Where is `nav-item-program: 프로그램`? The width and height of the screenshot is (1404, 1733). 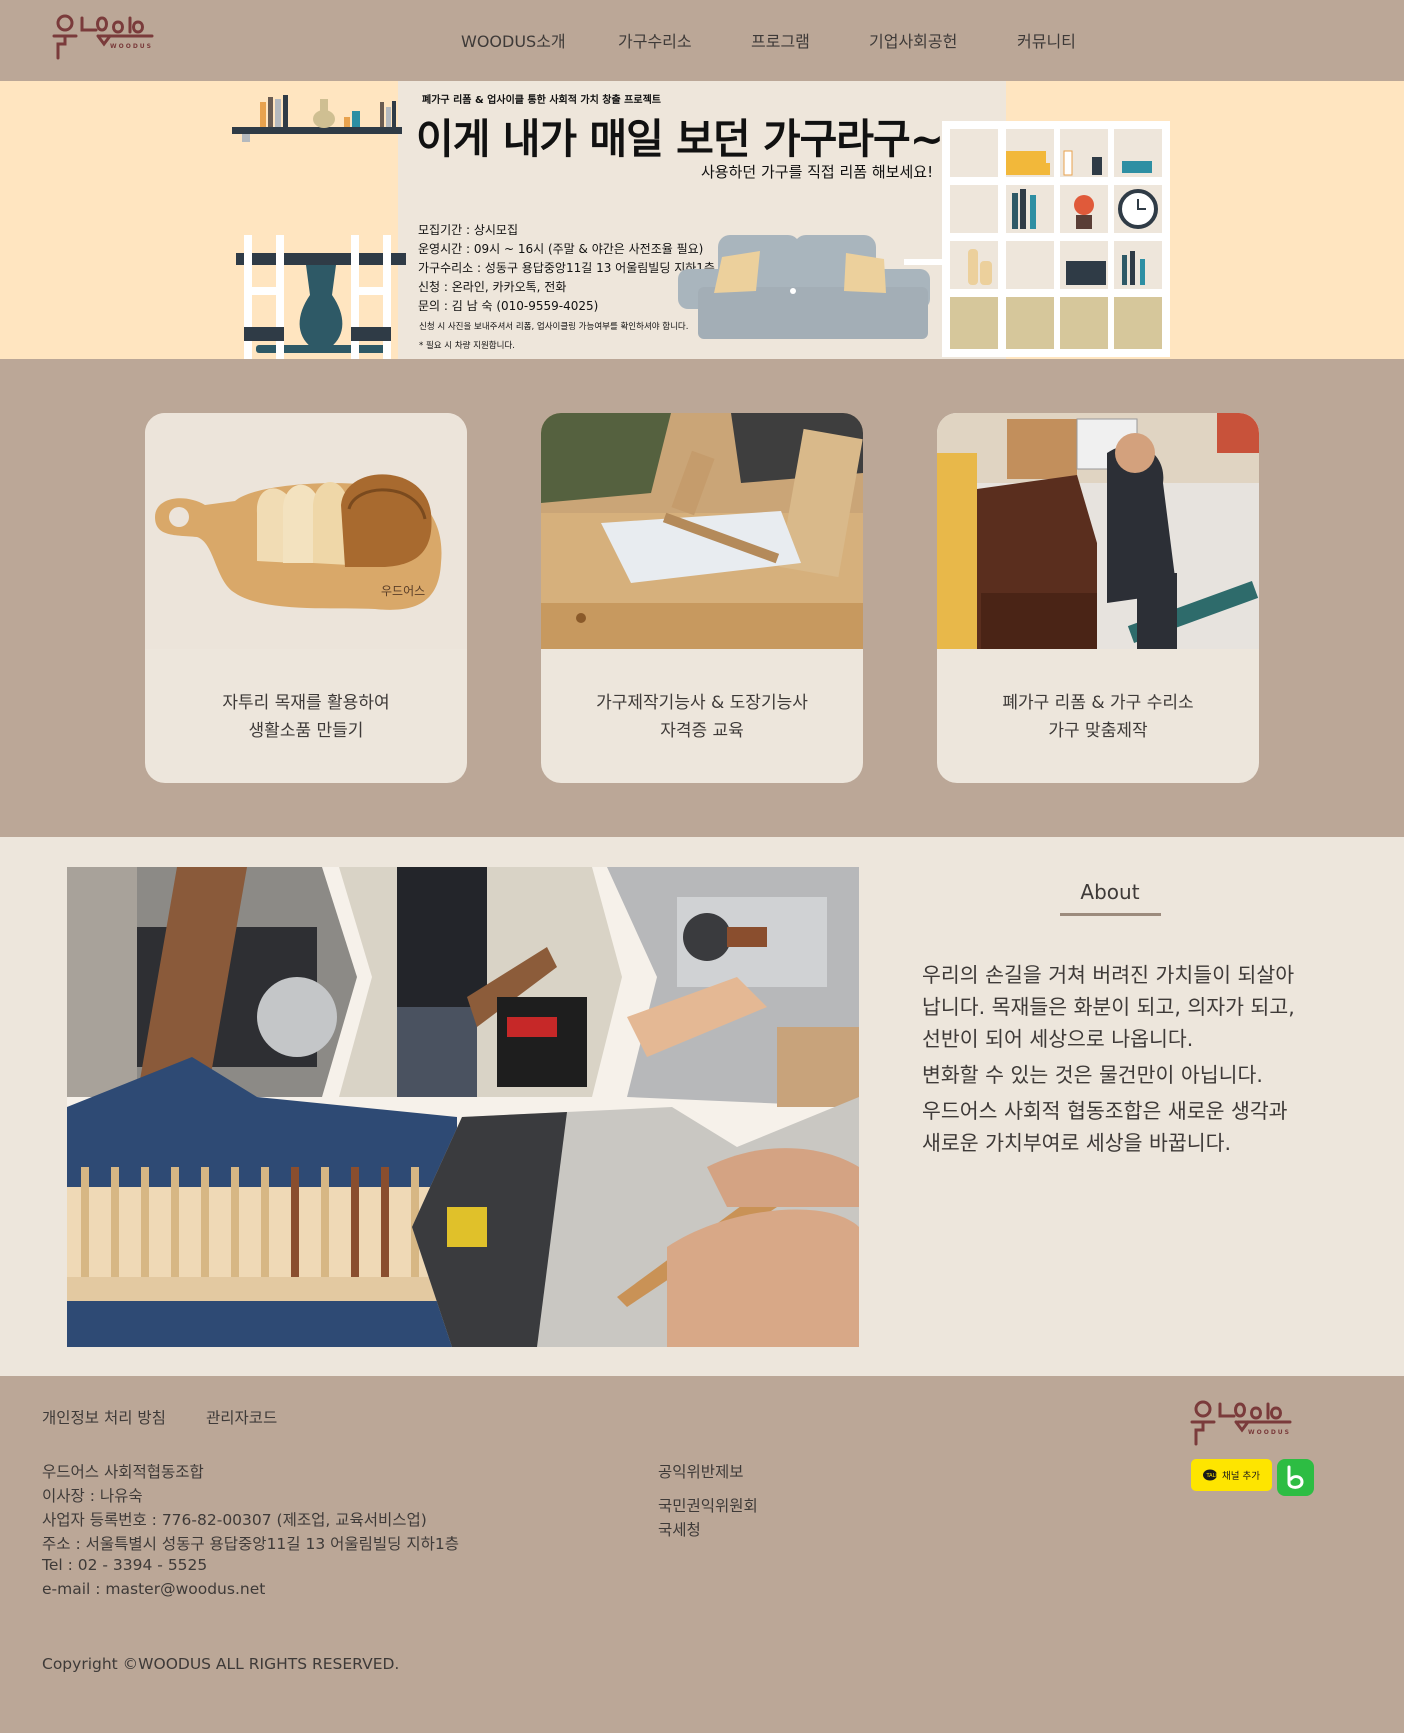 nav-item-program: 프로그램 is located at coordinates (780, 40).